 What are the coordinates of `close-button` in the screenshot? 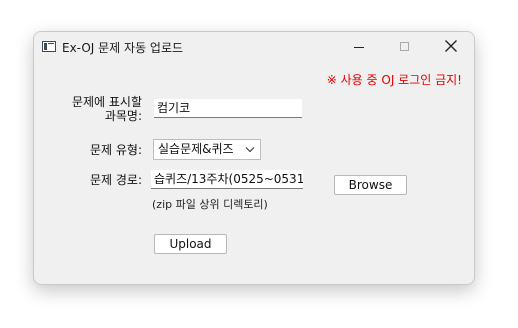 It's located at (451, 47).